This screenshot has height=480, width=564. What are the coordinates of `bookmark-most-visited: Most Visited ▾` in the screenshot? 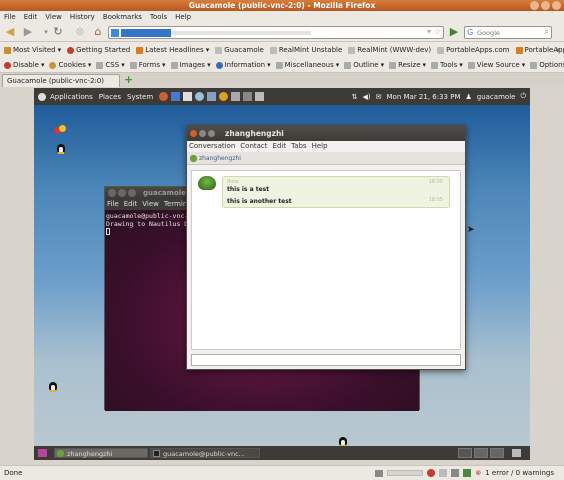 It's located at (32, 50).